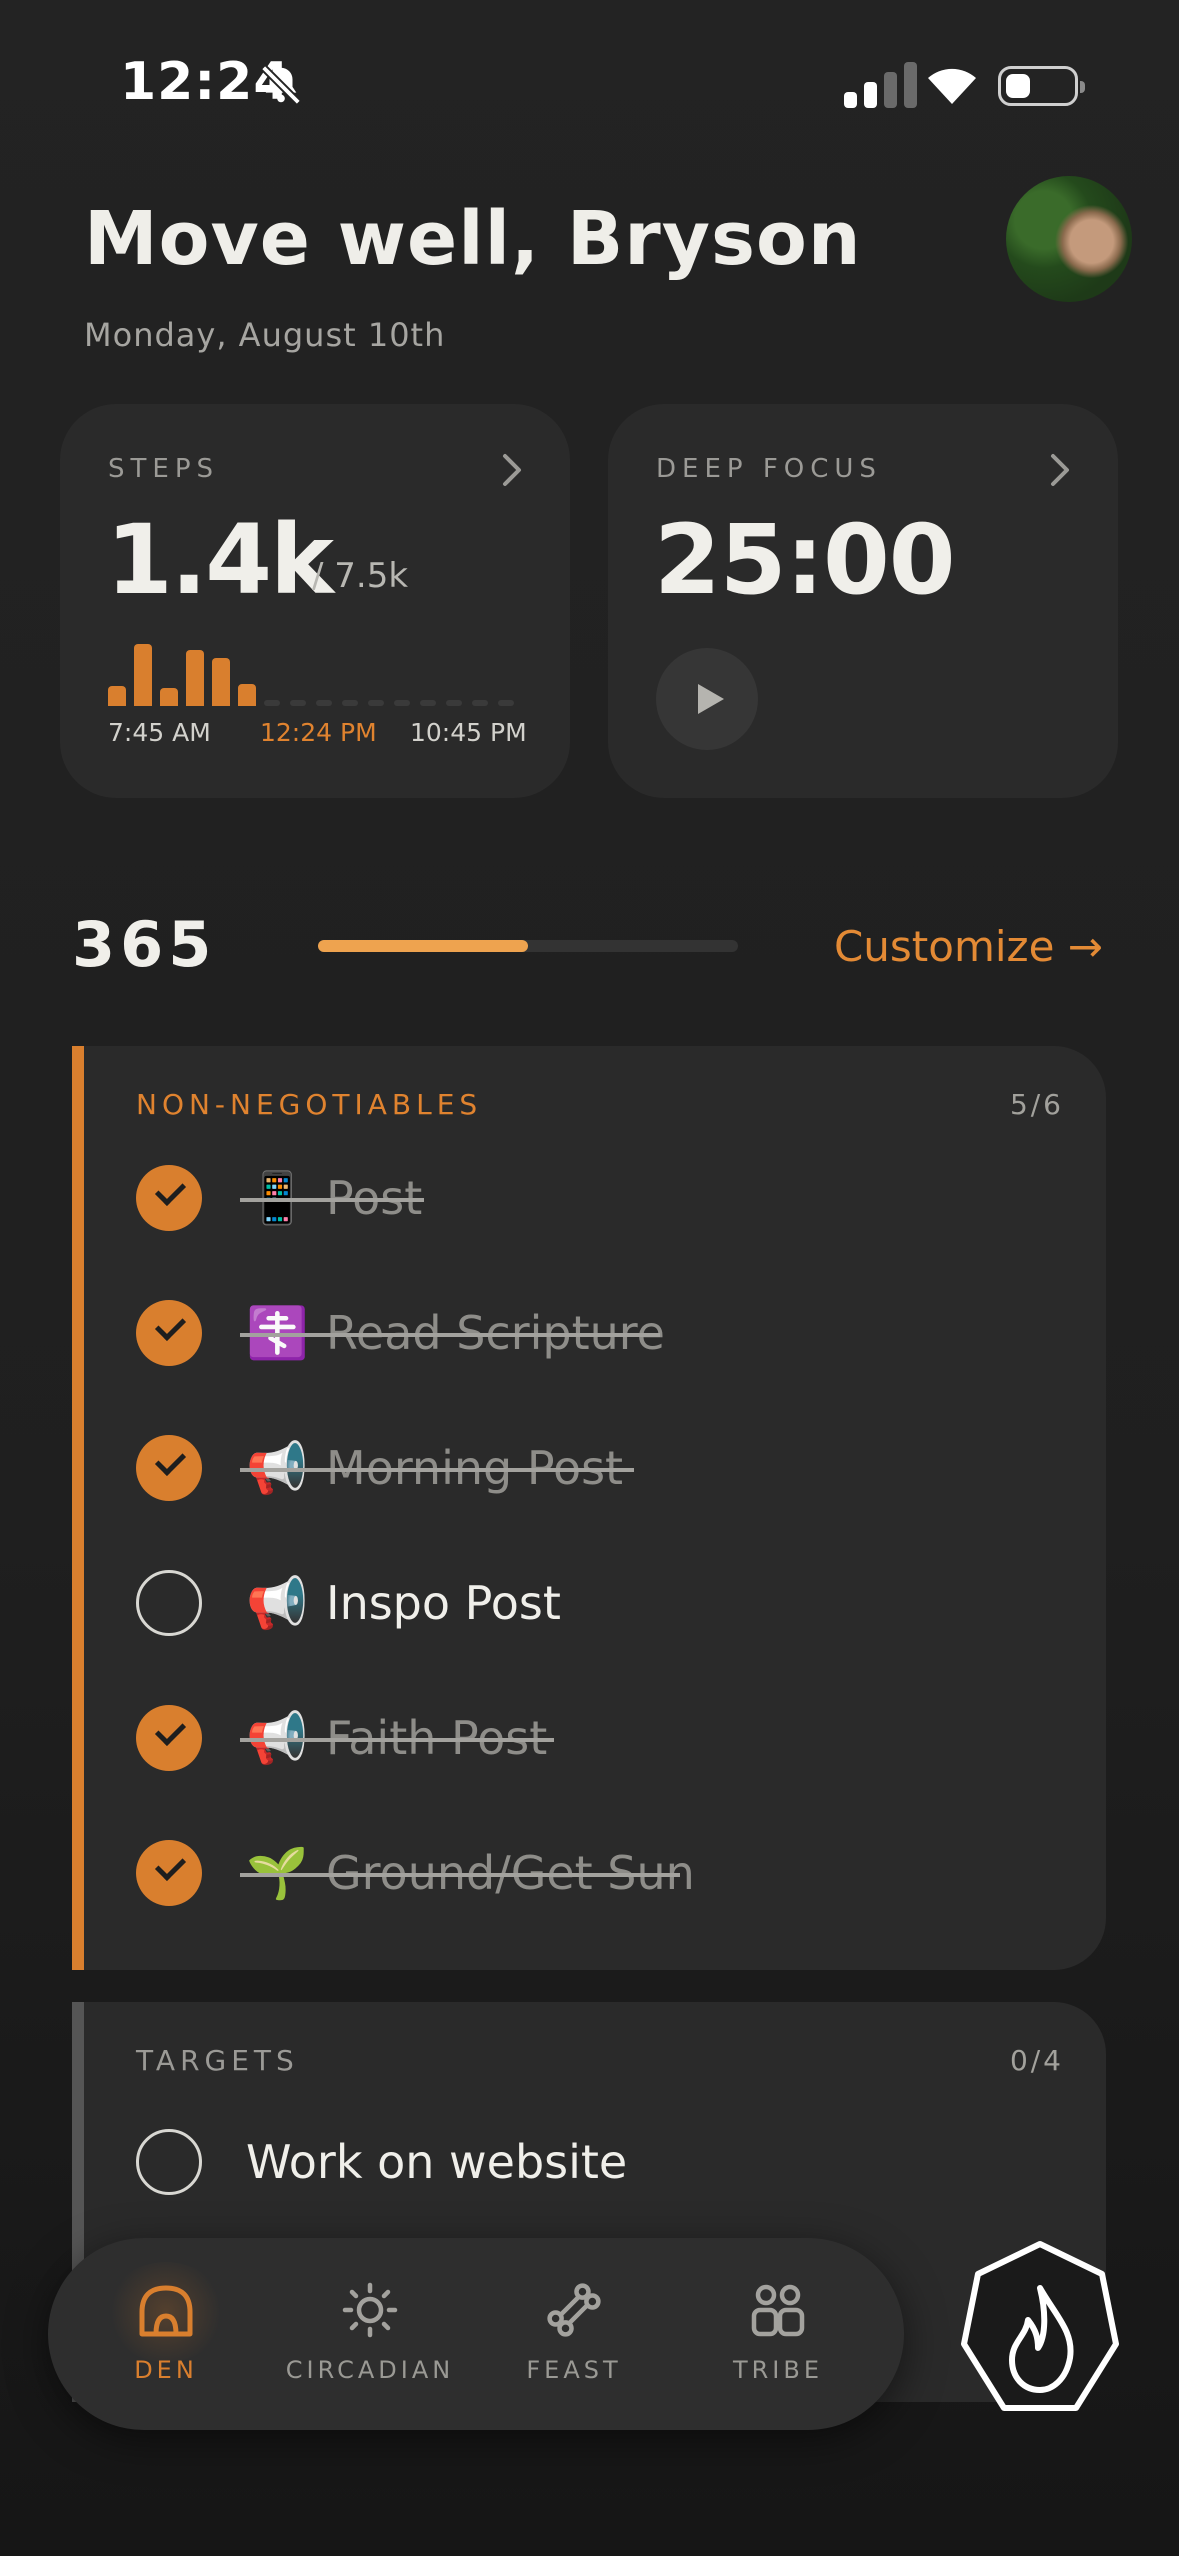 This screenshot has height=2556, width=1179. What do you see at coordinates (606, 1739) in the screenshot?
I see `task-item: 📢 Faith Post` at bounding box center [606, 1739].